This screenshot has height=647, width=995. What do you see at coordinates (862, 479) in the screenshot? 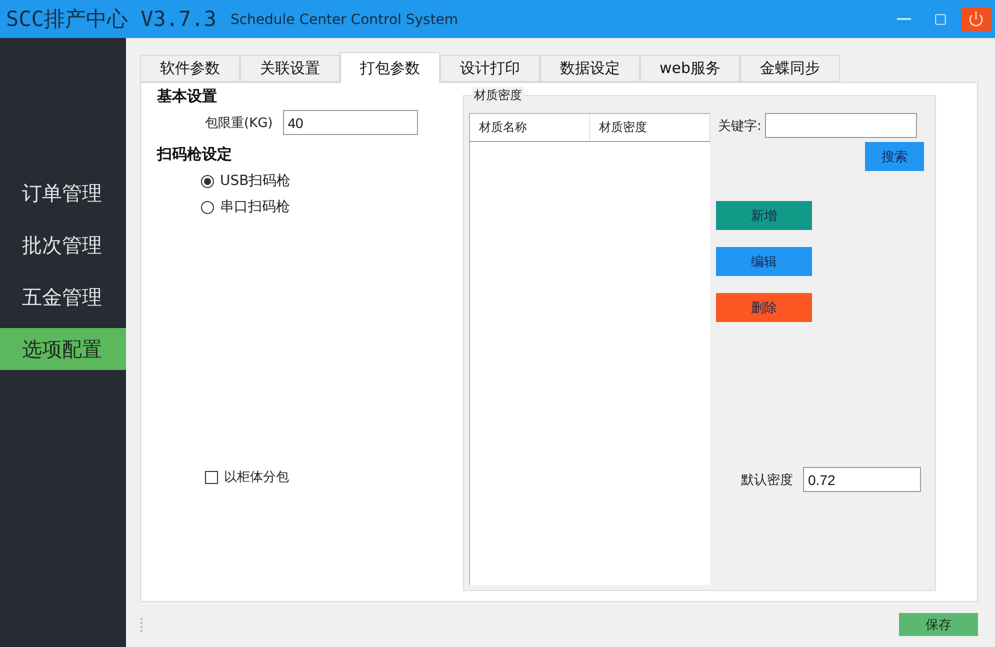
I see `input-field: 0.72` at bounding box center [862, 479].